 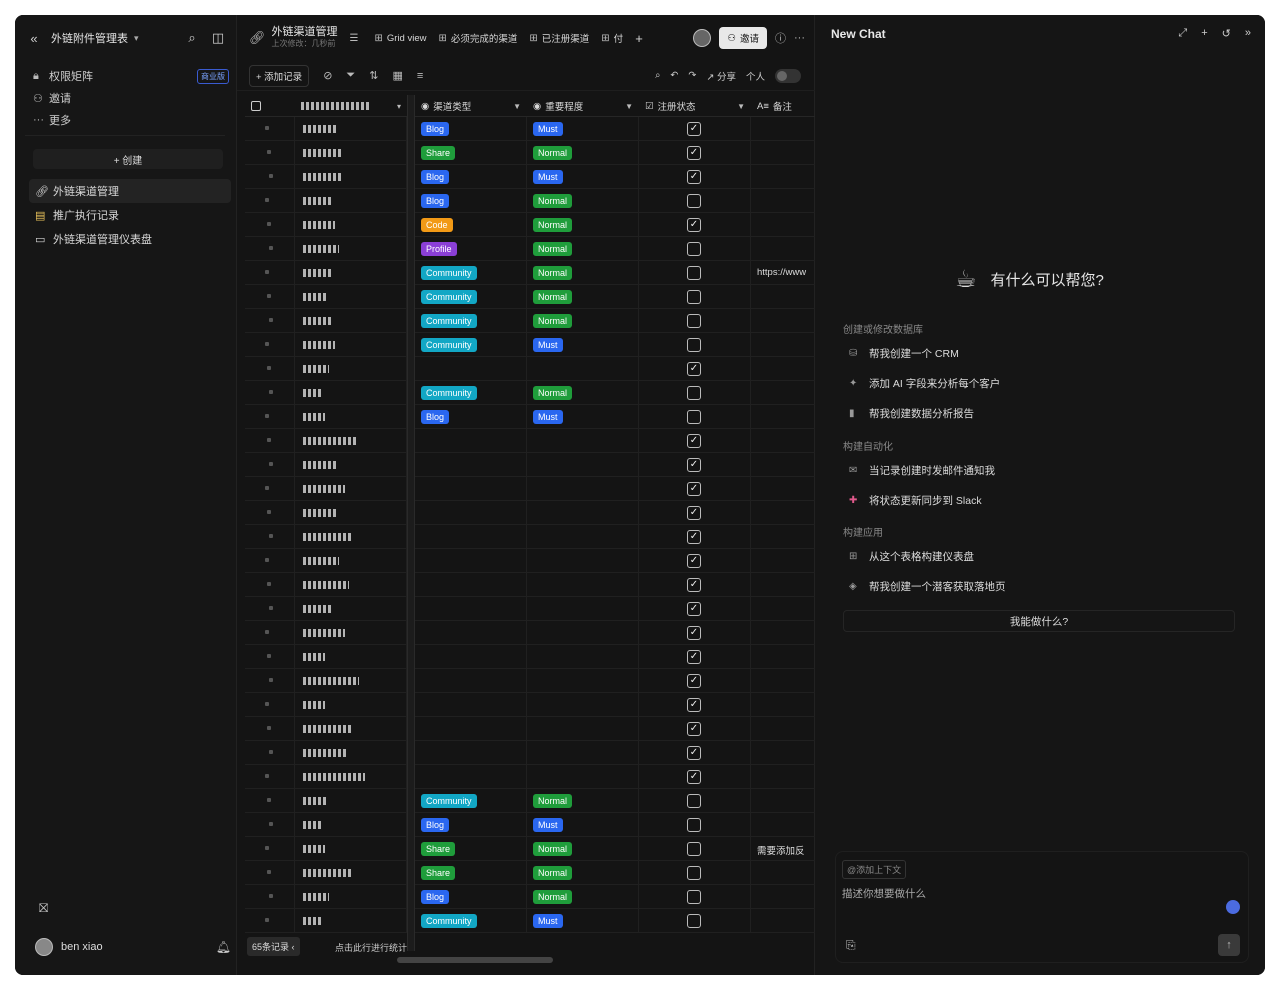 I want to click on column-header-name: ▾, so click(x=351, y=106).